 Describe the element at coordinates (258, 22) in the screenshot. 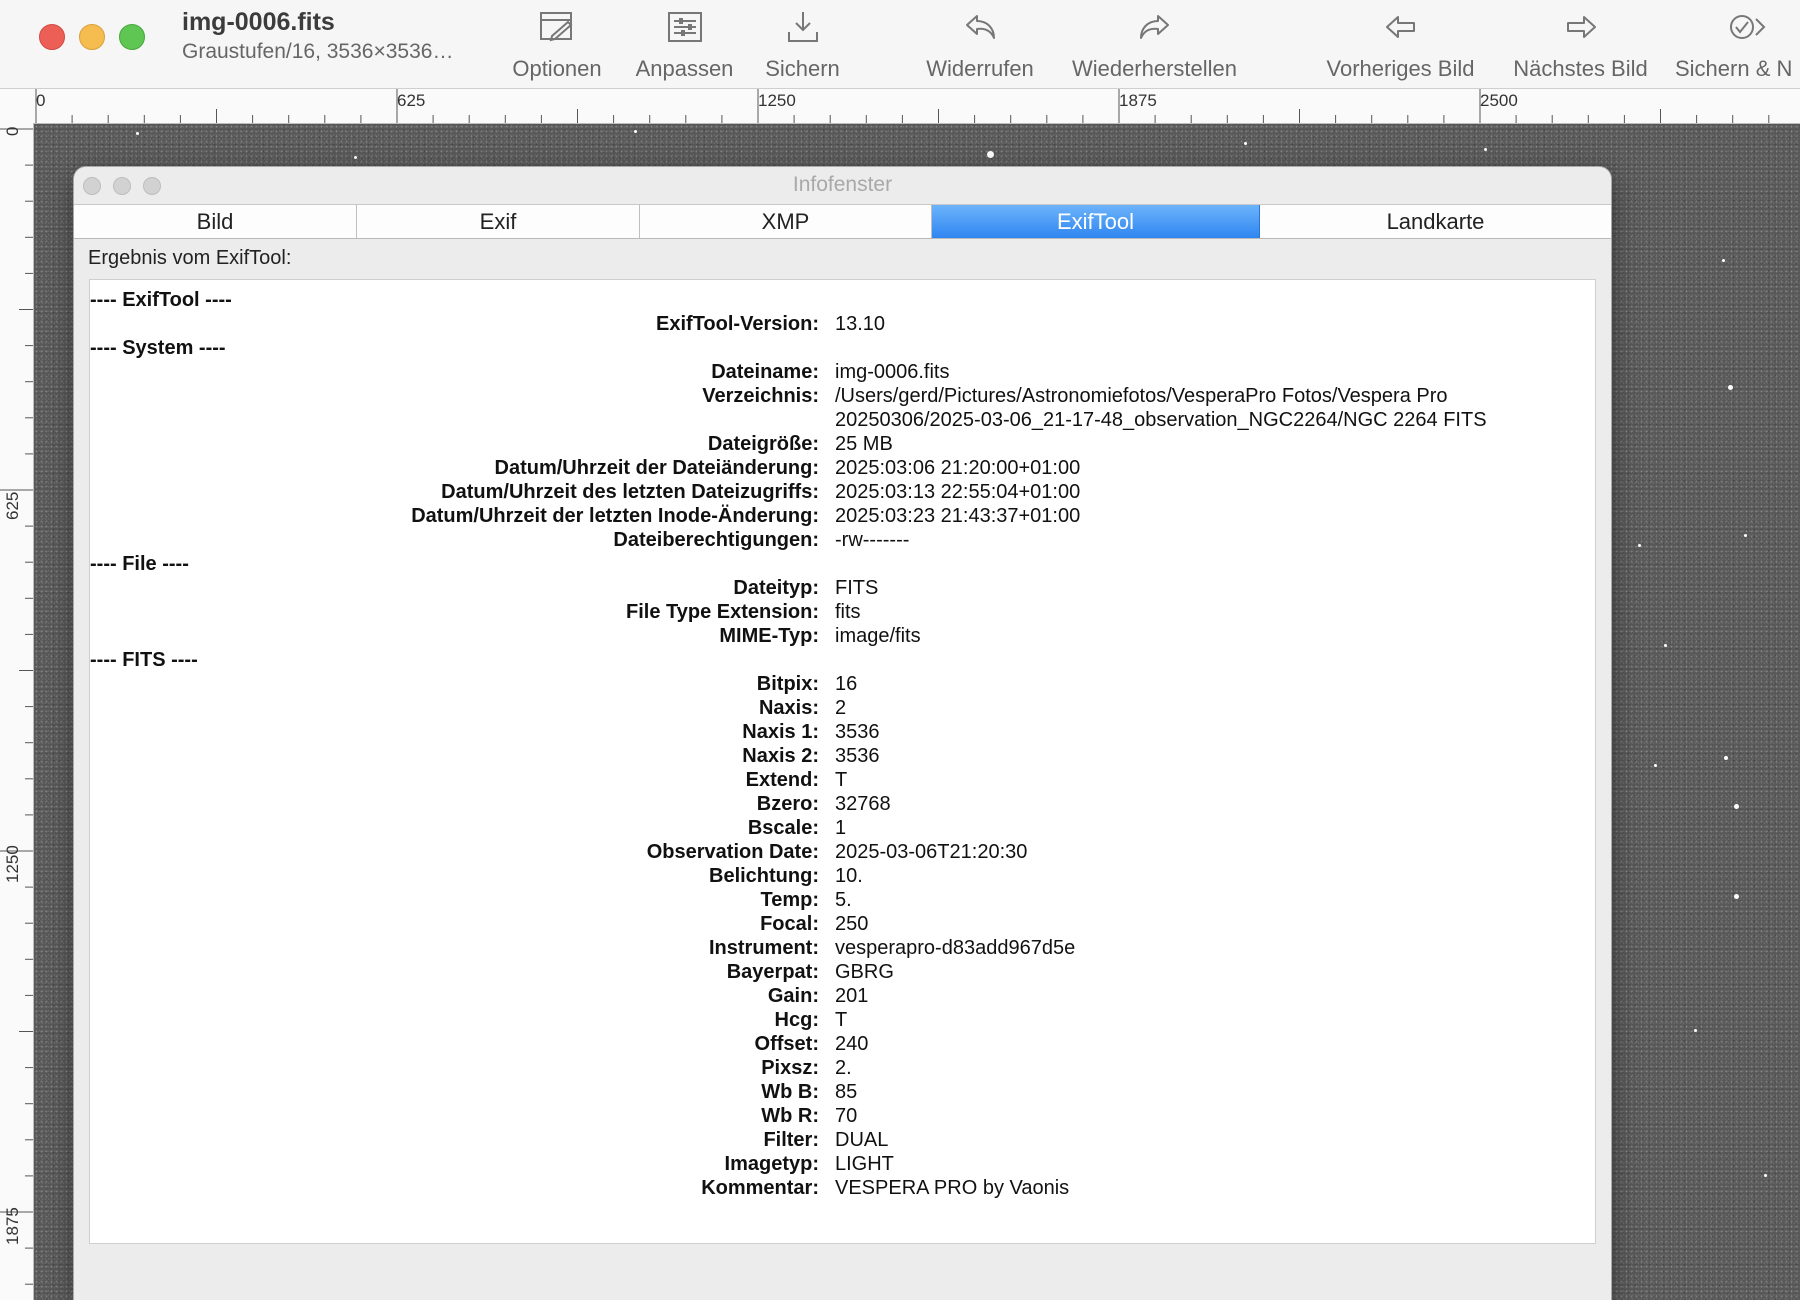

I see `document-title: img-0006.fits` at that location.